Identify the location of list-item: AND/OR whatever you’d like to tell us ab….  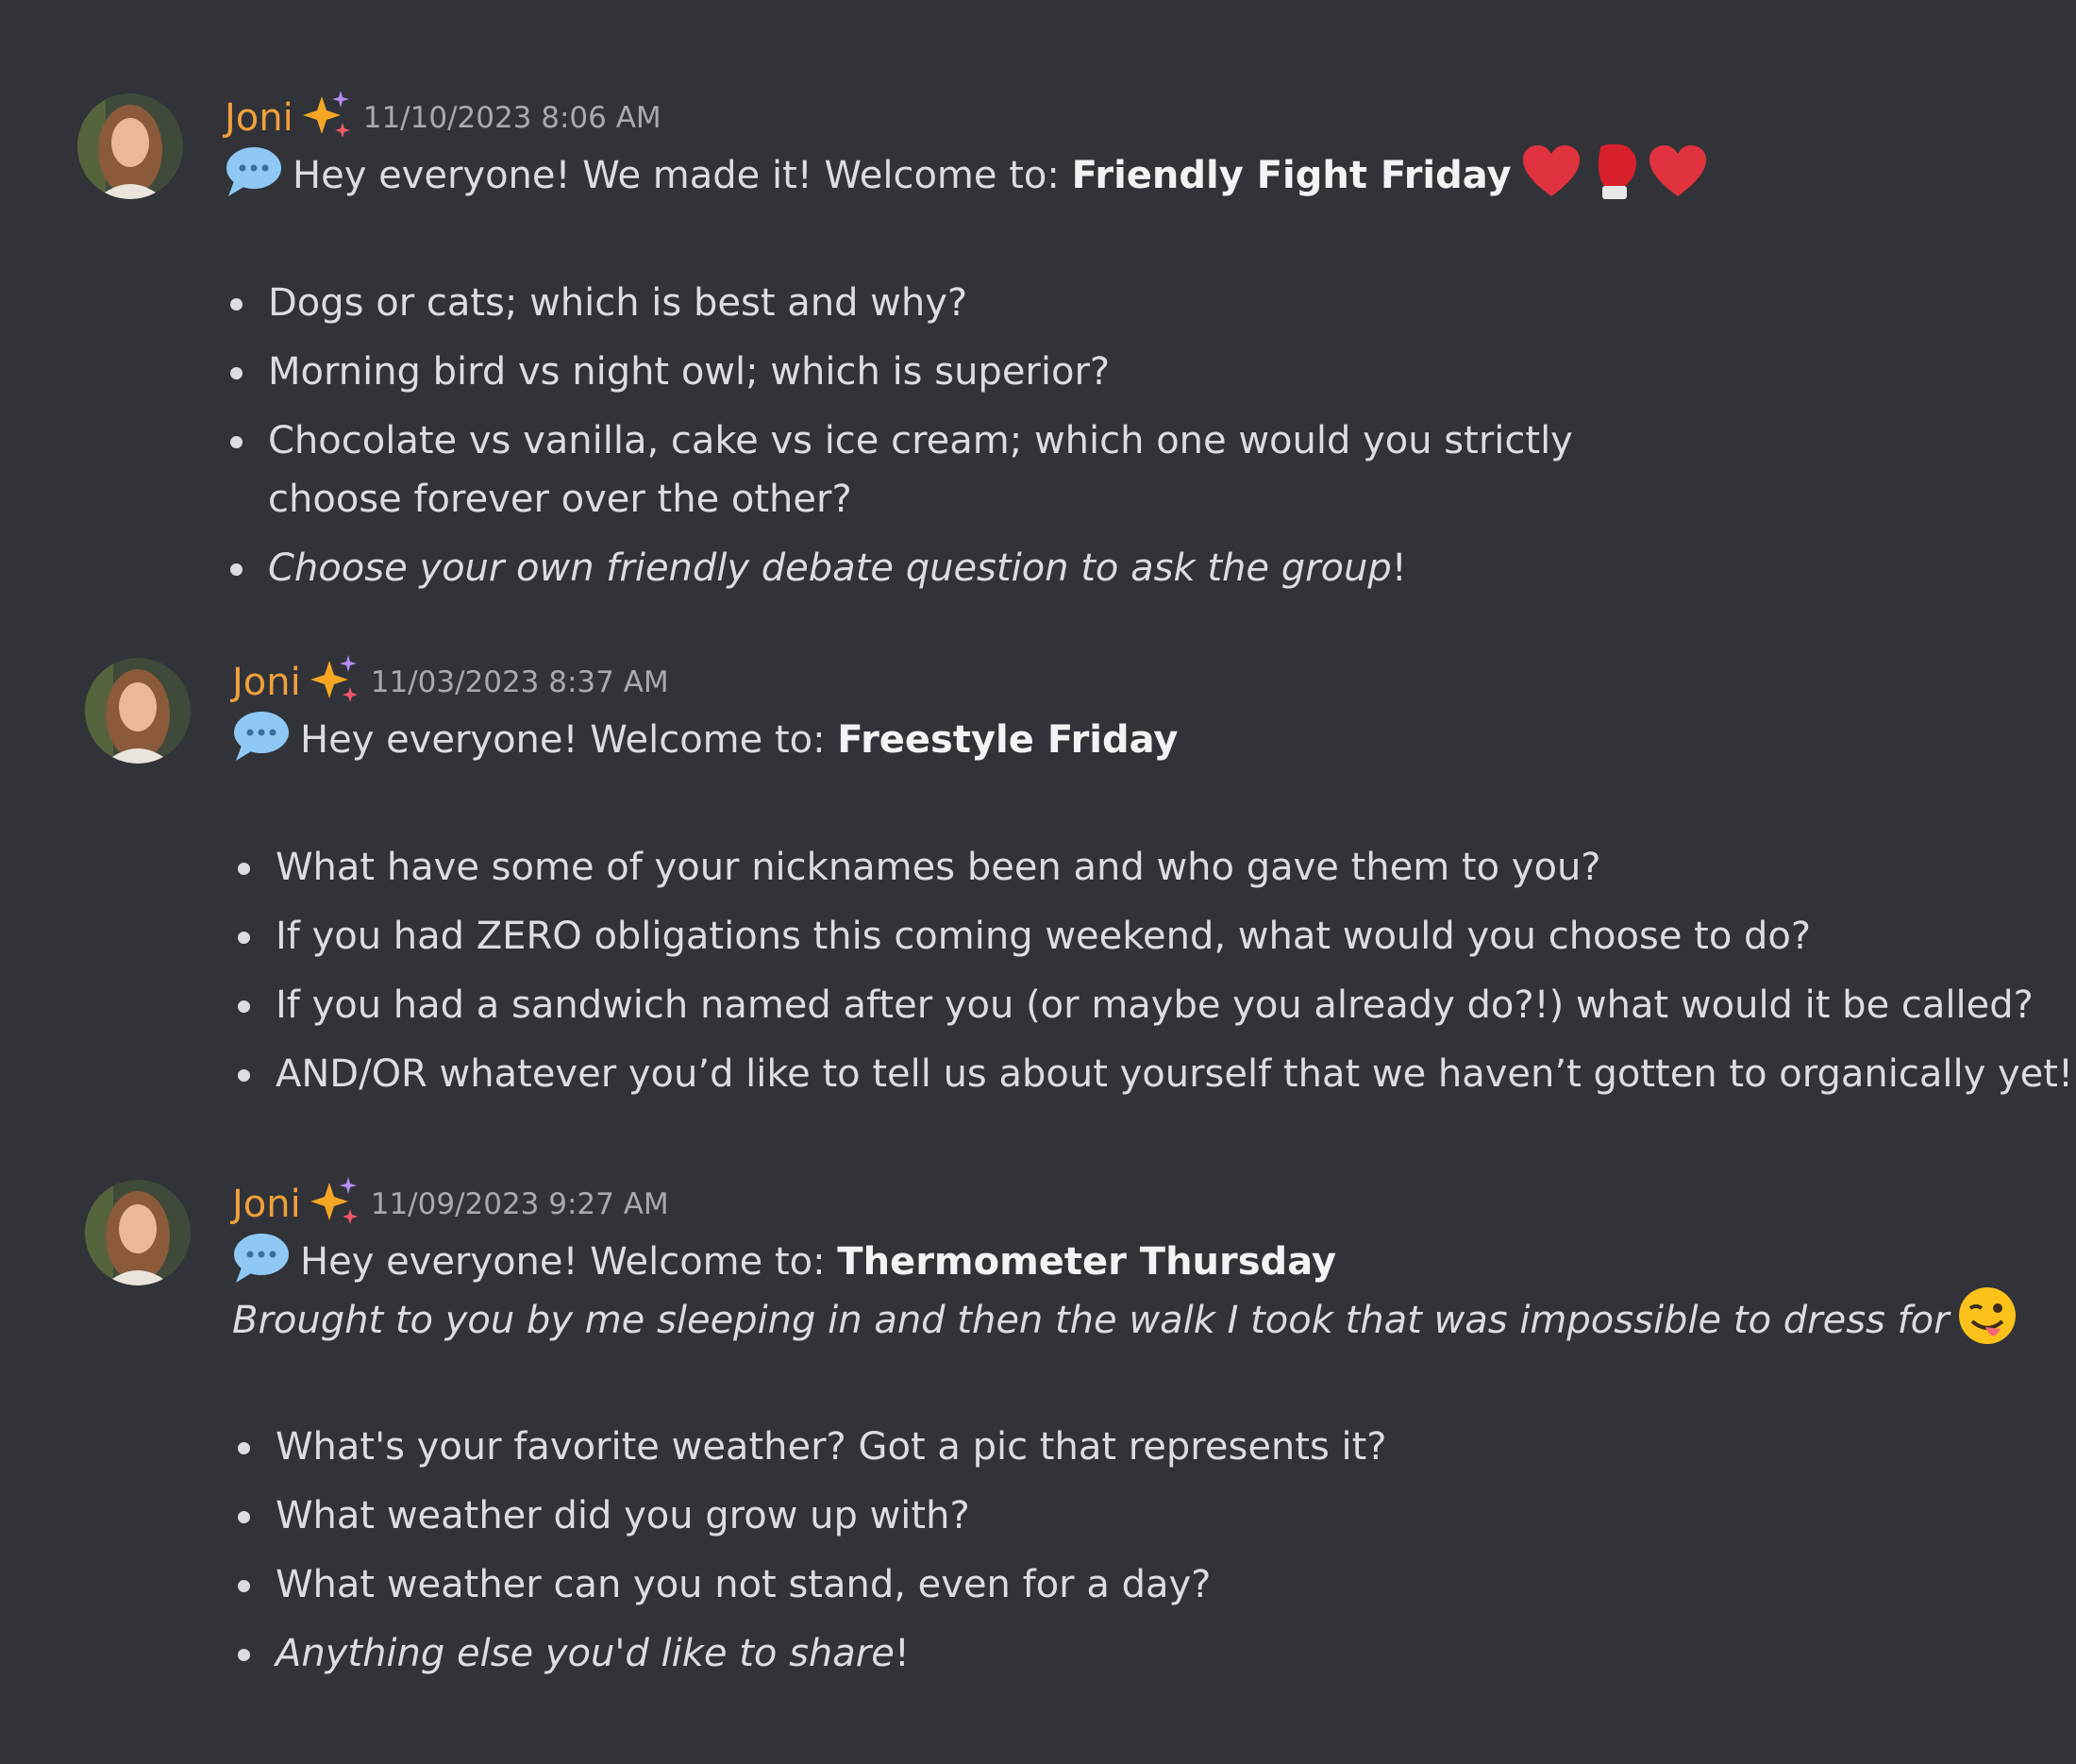
(1153, 1074).